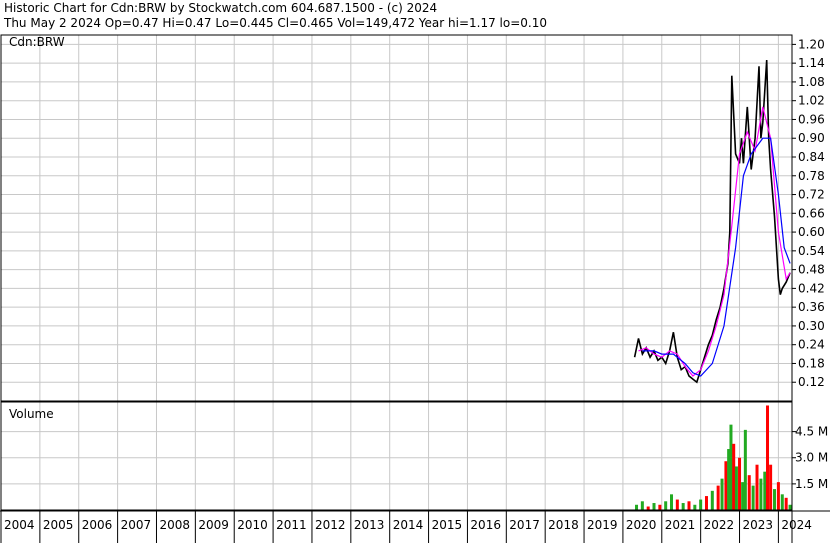 This screenshot has width=830, height=543. I want to click on volume-tick-label: 1.5 M, so click(811, 484).